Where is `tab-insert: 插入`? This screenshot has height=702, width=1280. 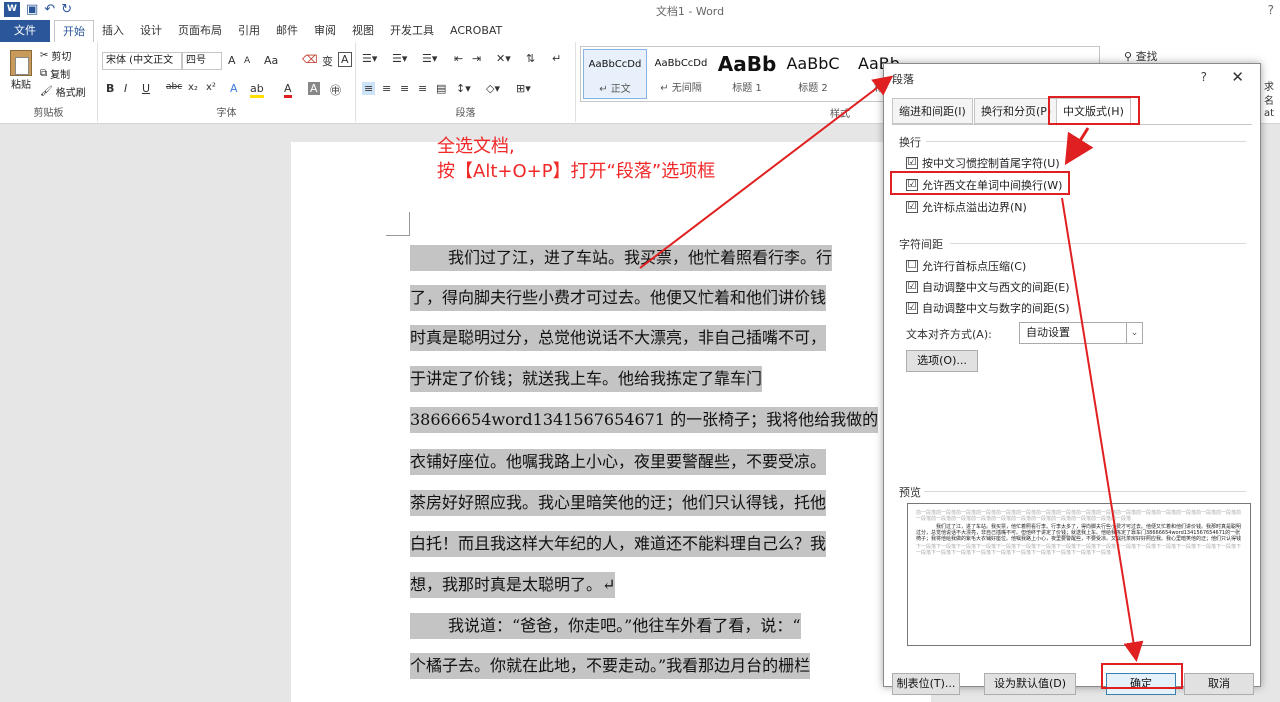 tab-insert: 插入 is located at coordinates (113, 31).